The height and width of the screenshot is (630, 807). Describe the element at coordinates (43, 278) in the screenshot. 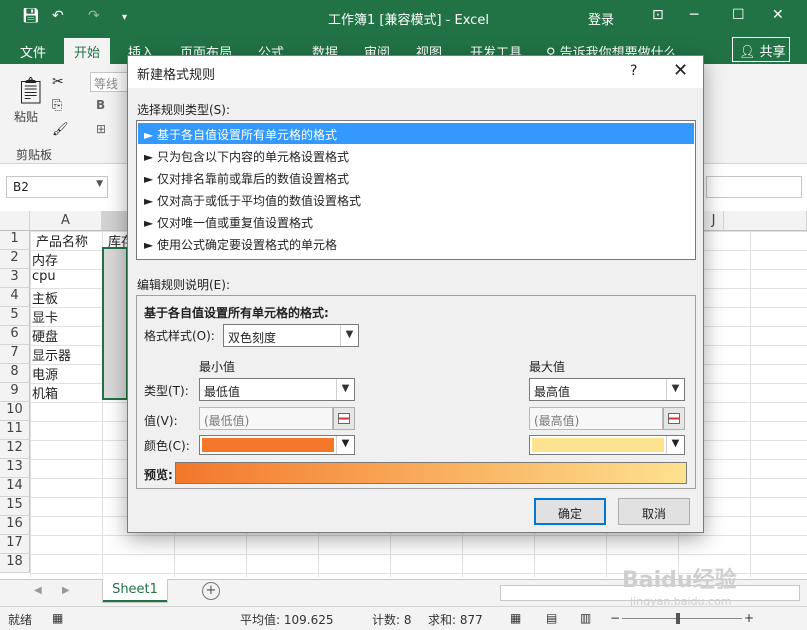

I see `cell-a3: cpu` at that location.